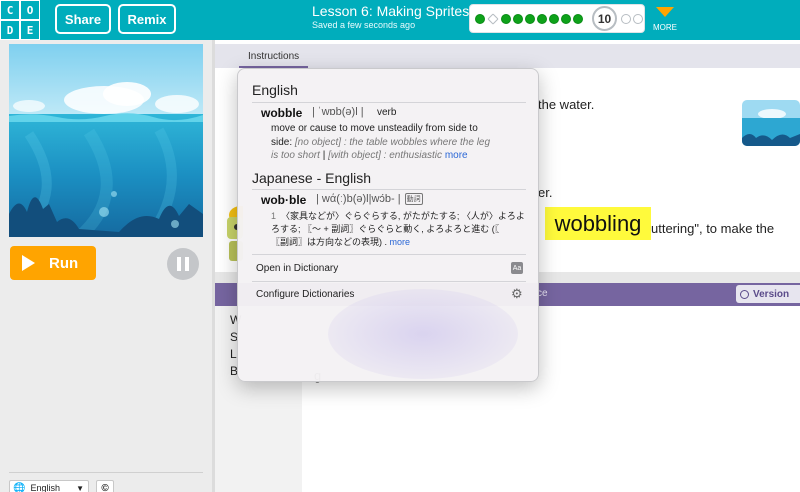 Image resolution: width=800 pixels, height=492 pixels. Describe the element at coordinates (493, 19) in the screenshot. I see `level-dot-concept` at that location.